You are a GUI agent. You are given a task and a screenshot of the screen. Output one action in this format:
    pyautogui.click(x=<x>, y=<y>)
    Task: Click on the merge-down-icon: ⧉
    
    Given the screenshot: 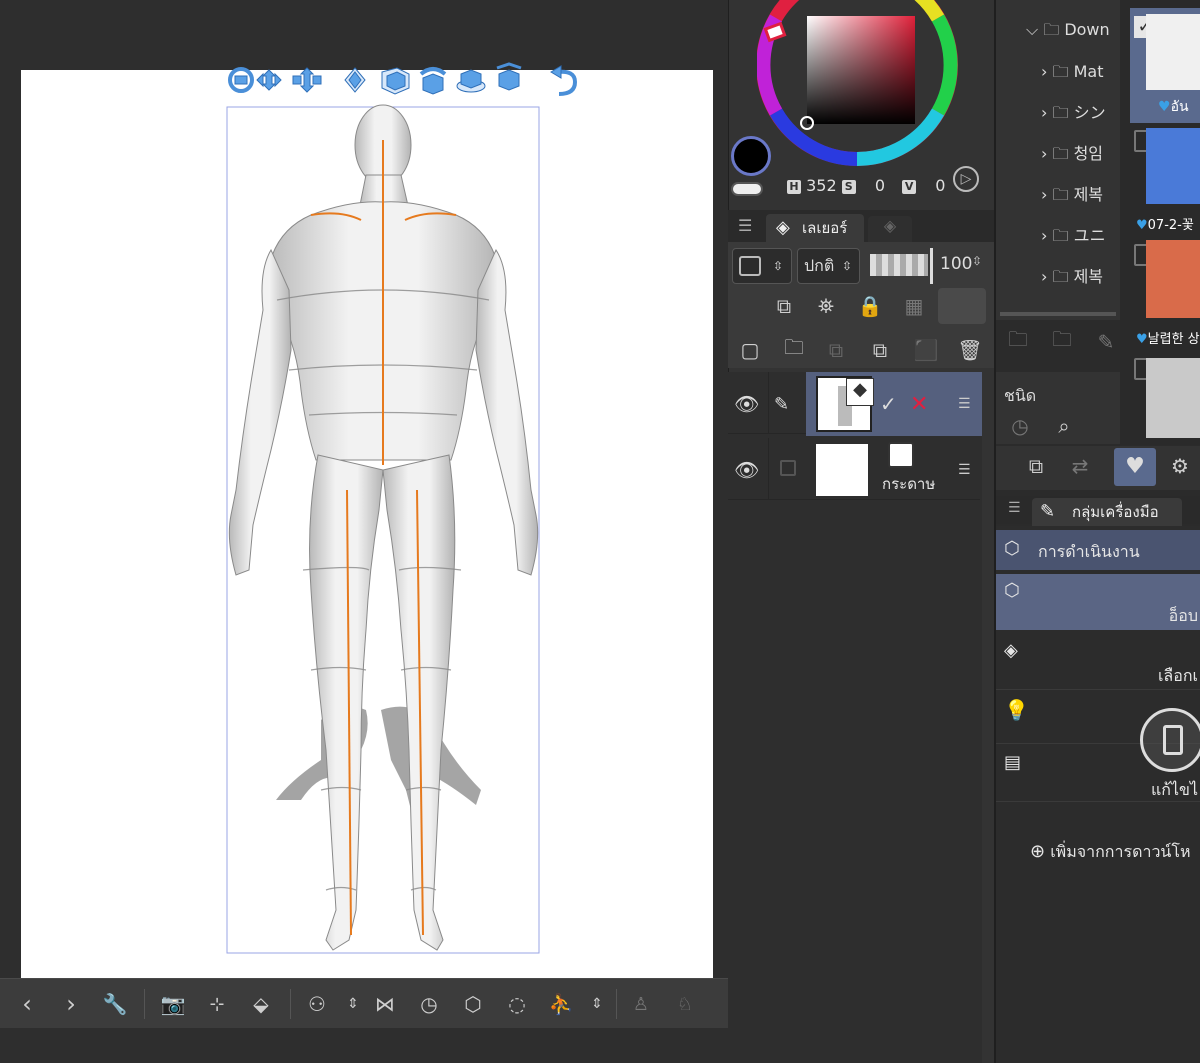 What is the action you would take?
    pyautogui.click(x=880, y=350)
    